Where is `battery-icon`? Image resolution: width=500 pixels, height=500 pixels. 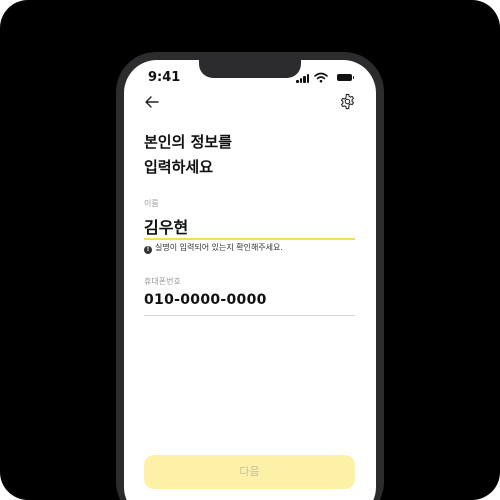
battery-icon is located at coordinates (345, 77).